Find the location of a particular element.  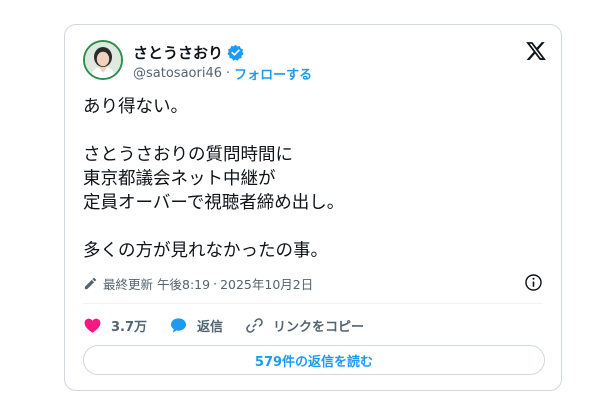

post-text-line: 多くの方が見れなかったの事。 is located at coordinates (205, 251).